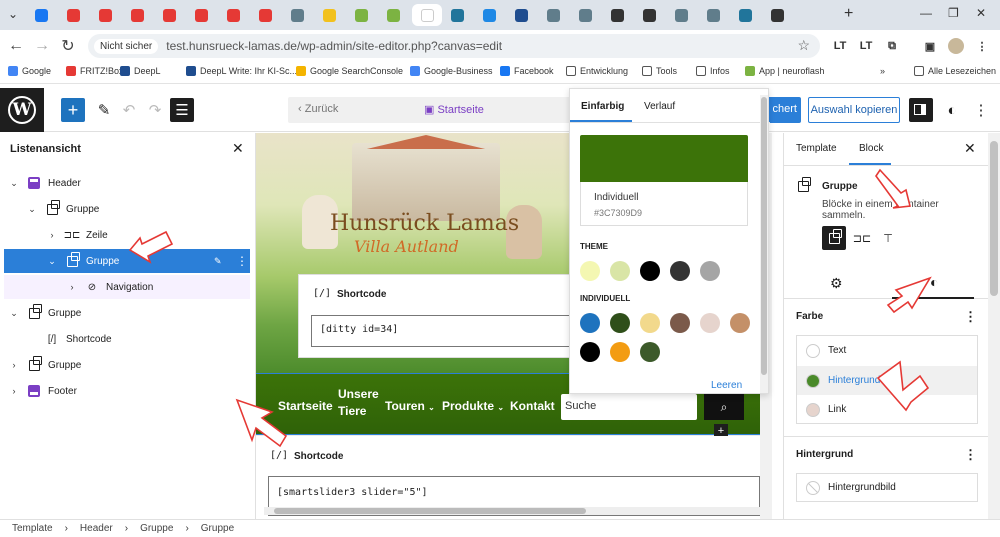 The image size is (1000, 537). What do you see at coordinates (13, 14) in the screenshot?
I see `tab-search-icon: ⌄` at bounding box center [13, 14].